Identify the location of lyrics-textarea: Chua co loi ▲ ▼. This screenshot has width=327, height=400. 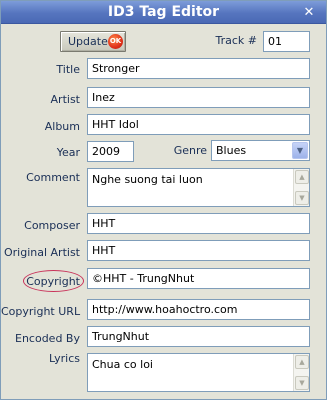
(198, 372).